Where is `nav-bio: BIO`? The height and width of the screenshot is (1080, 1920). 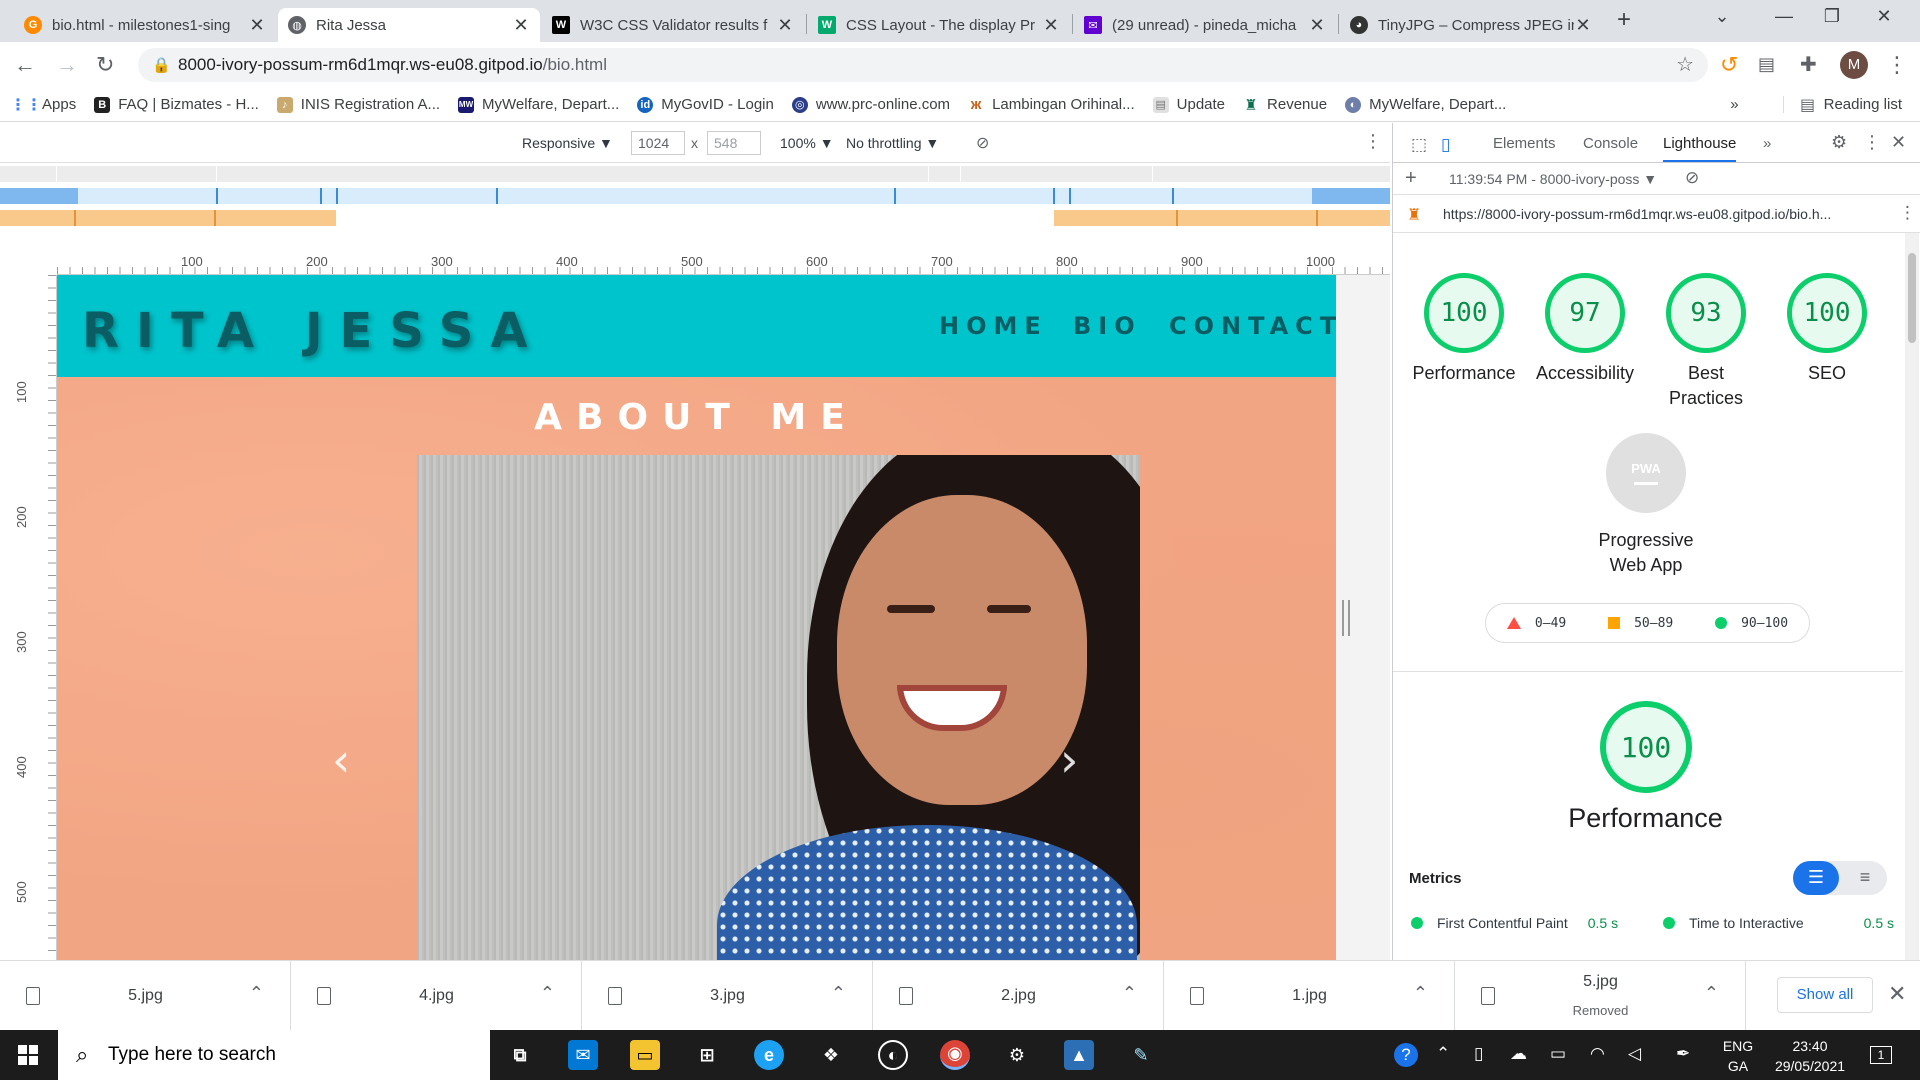
nav-bio: BIO is located at coordinates (1107, 326).